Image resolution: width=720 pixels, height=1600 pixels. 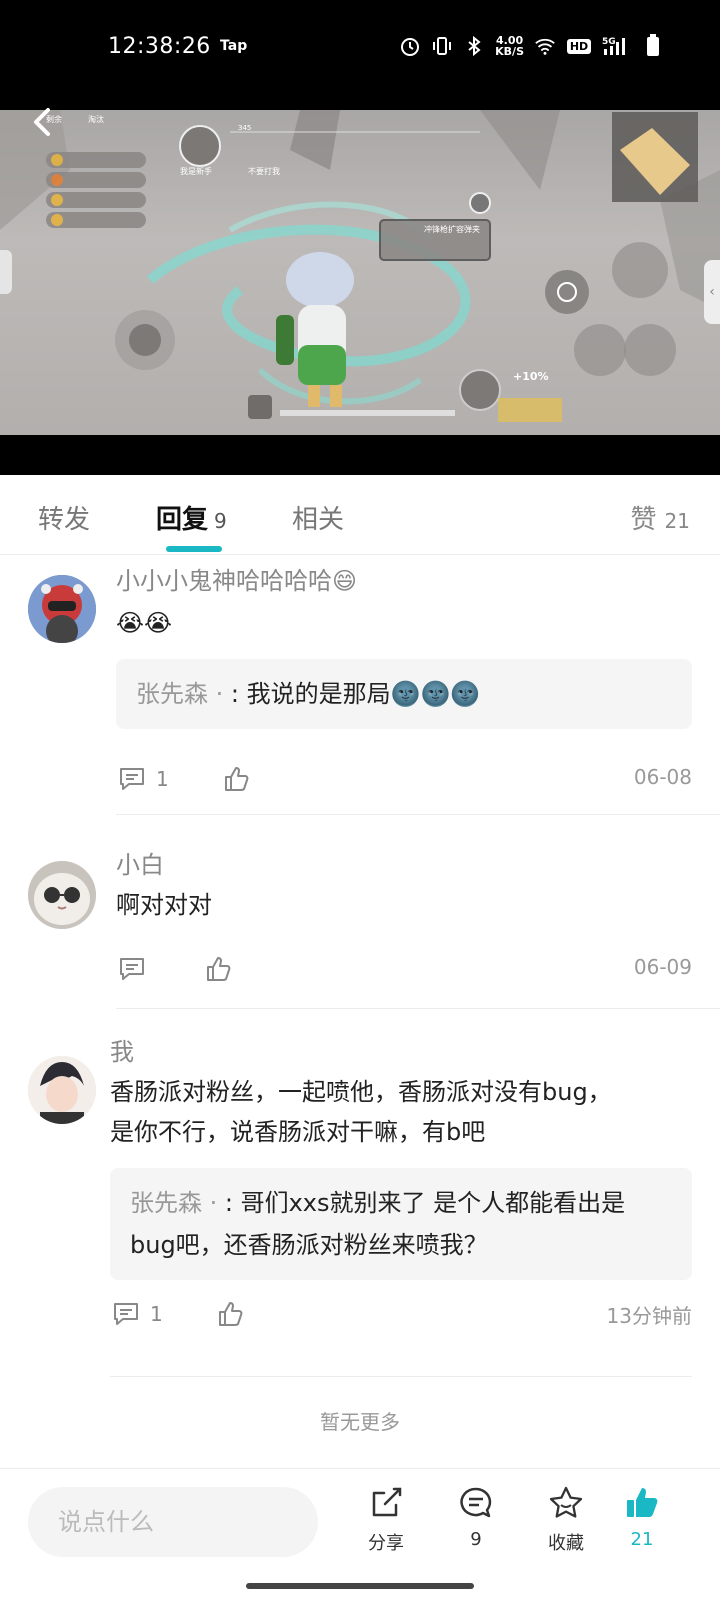 I want to click on vibrate-icon, so click(x=442, y=46).